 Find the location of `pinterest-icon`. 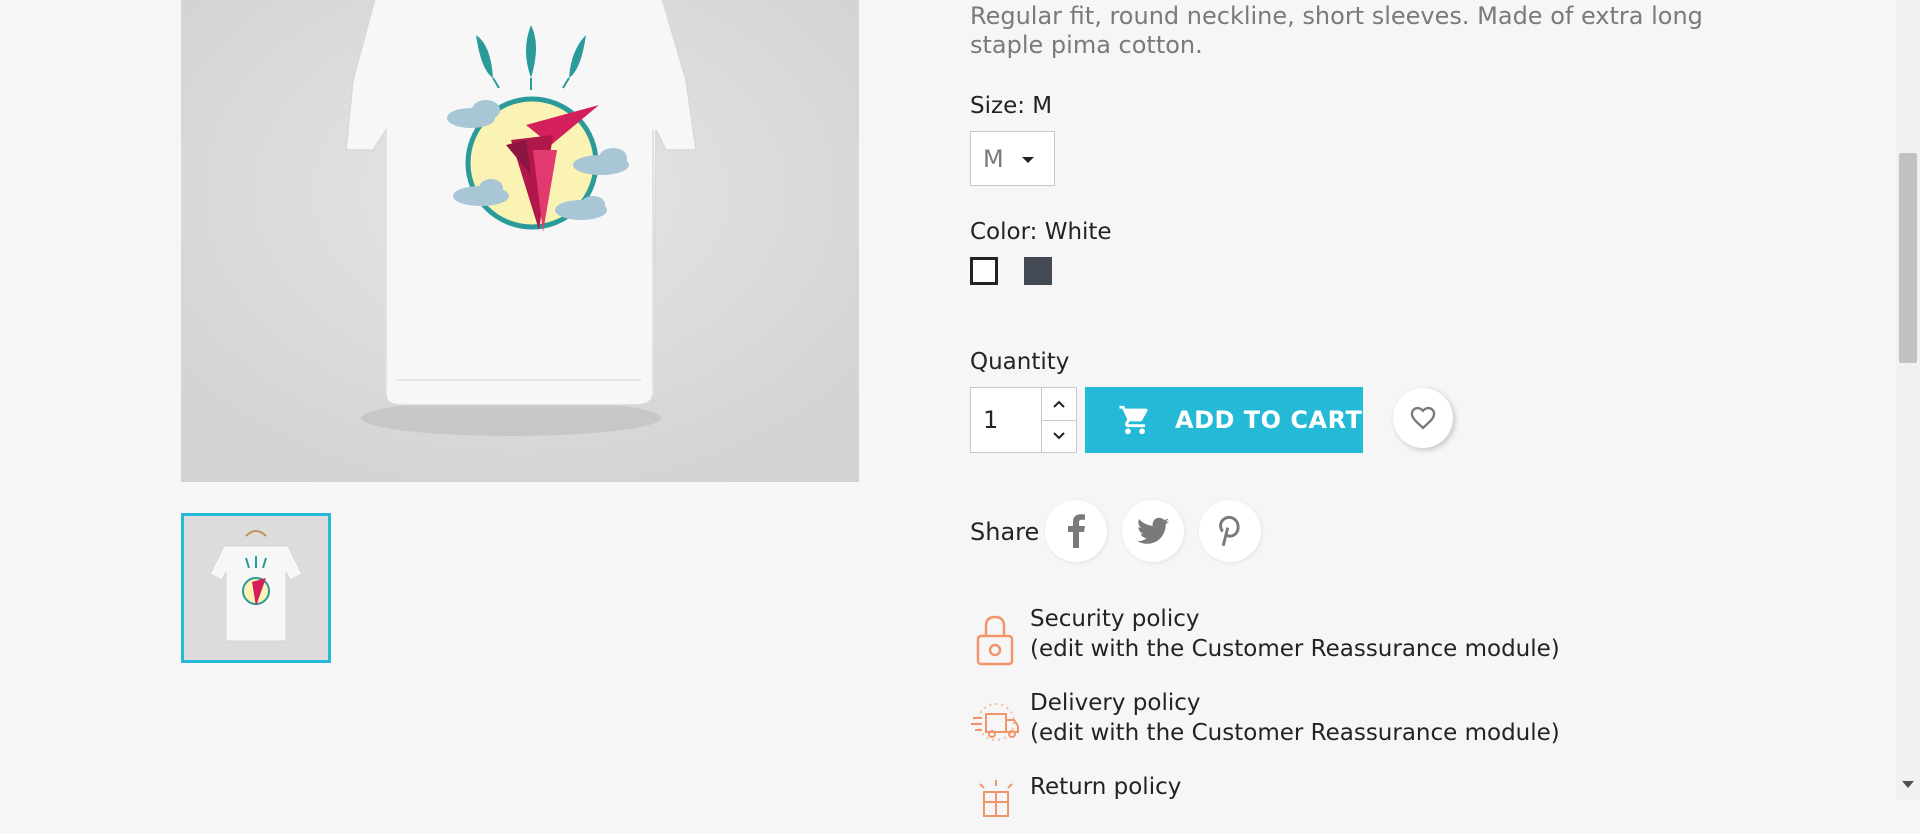

pinterest-icon is located at coordinates (1229, 531).